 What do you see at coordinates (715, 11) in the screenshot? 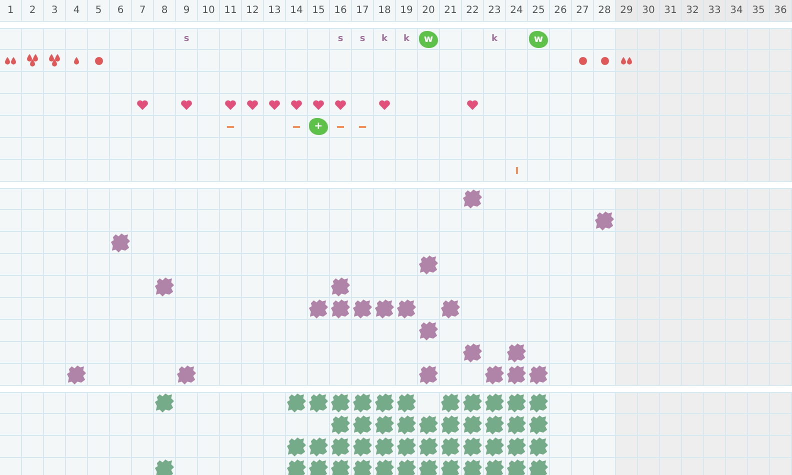
I see `day-number: 33` at bounding box center [715, 11].